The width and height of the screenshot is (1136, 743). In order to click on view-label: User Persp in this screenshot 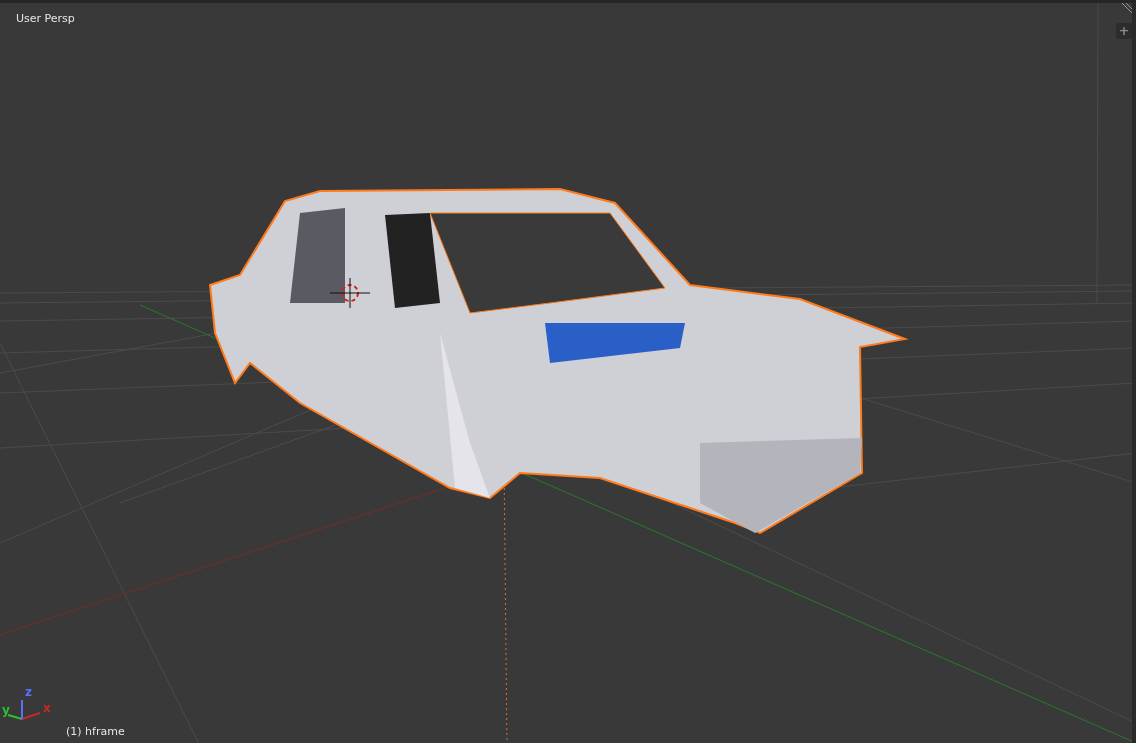, I will do `click(45, 18)`.